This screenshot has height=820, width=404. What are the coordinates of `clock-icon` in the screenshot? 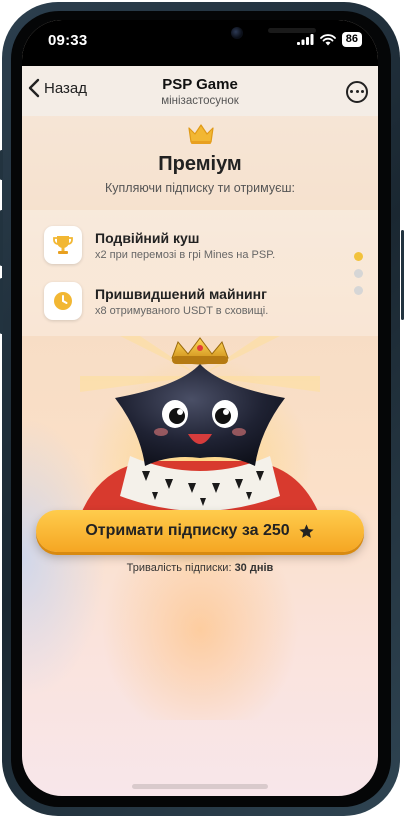 It's located at (63, 301).